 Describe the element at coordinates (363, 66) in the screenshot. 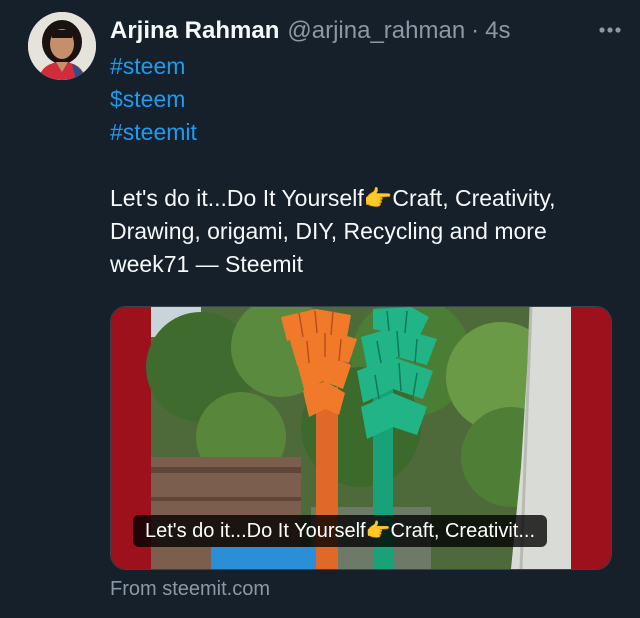

I see `hashtag-steem: #steem` at that location.